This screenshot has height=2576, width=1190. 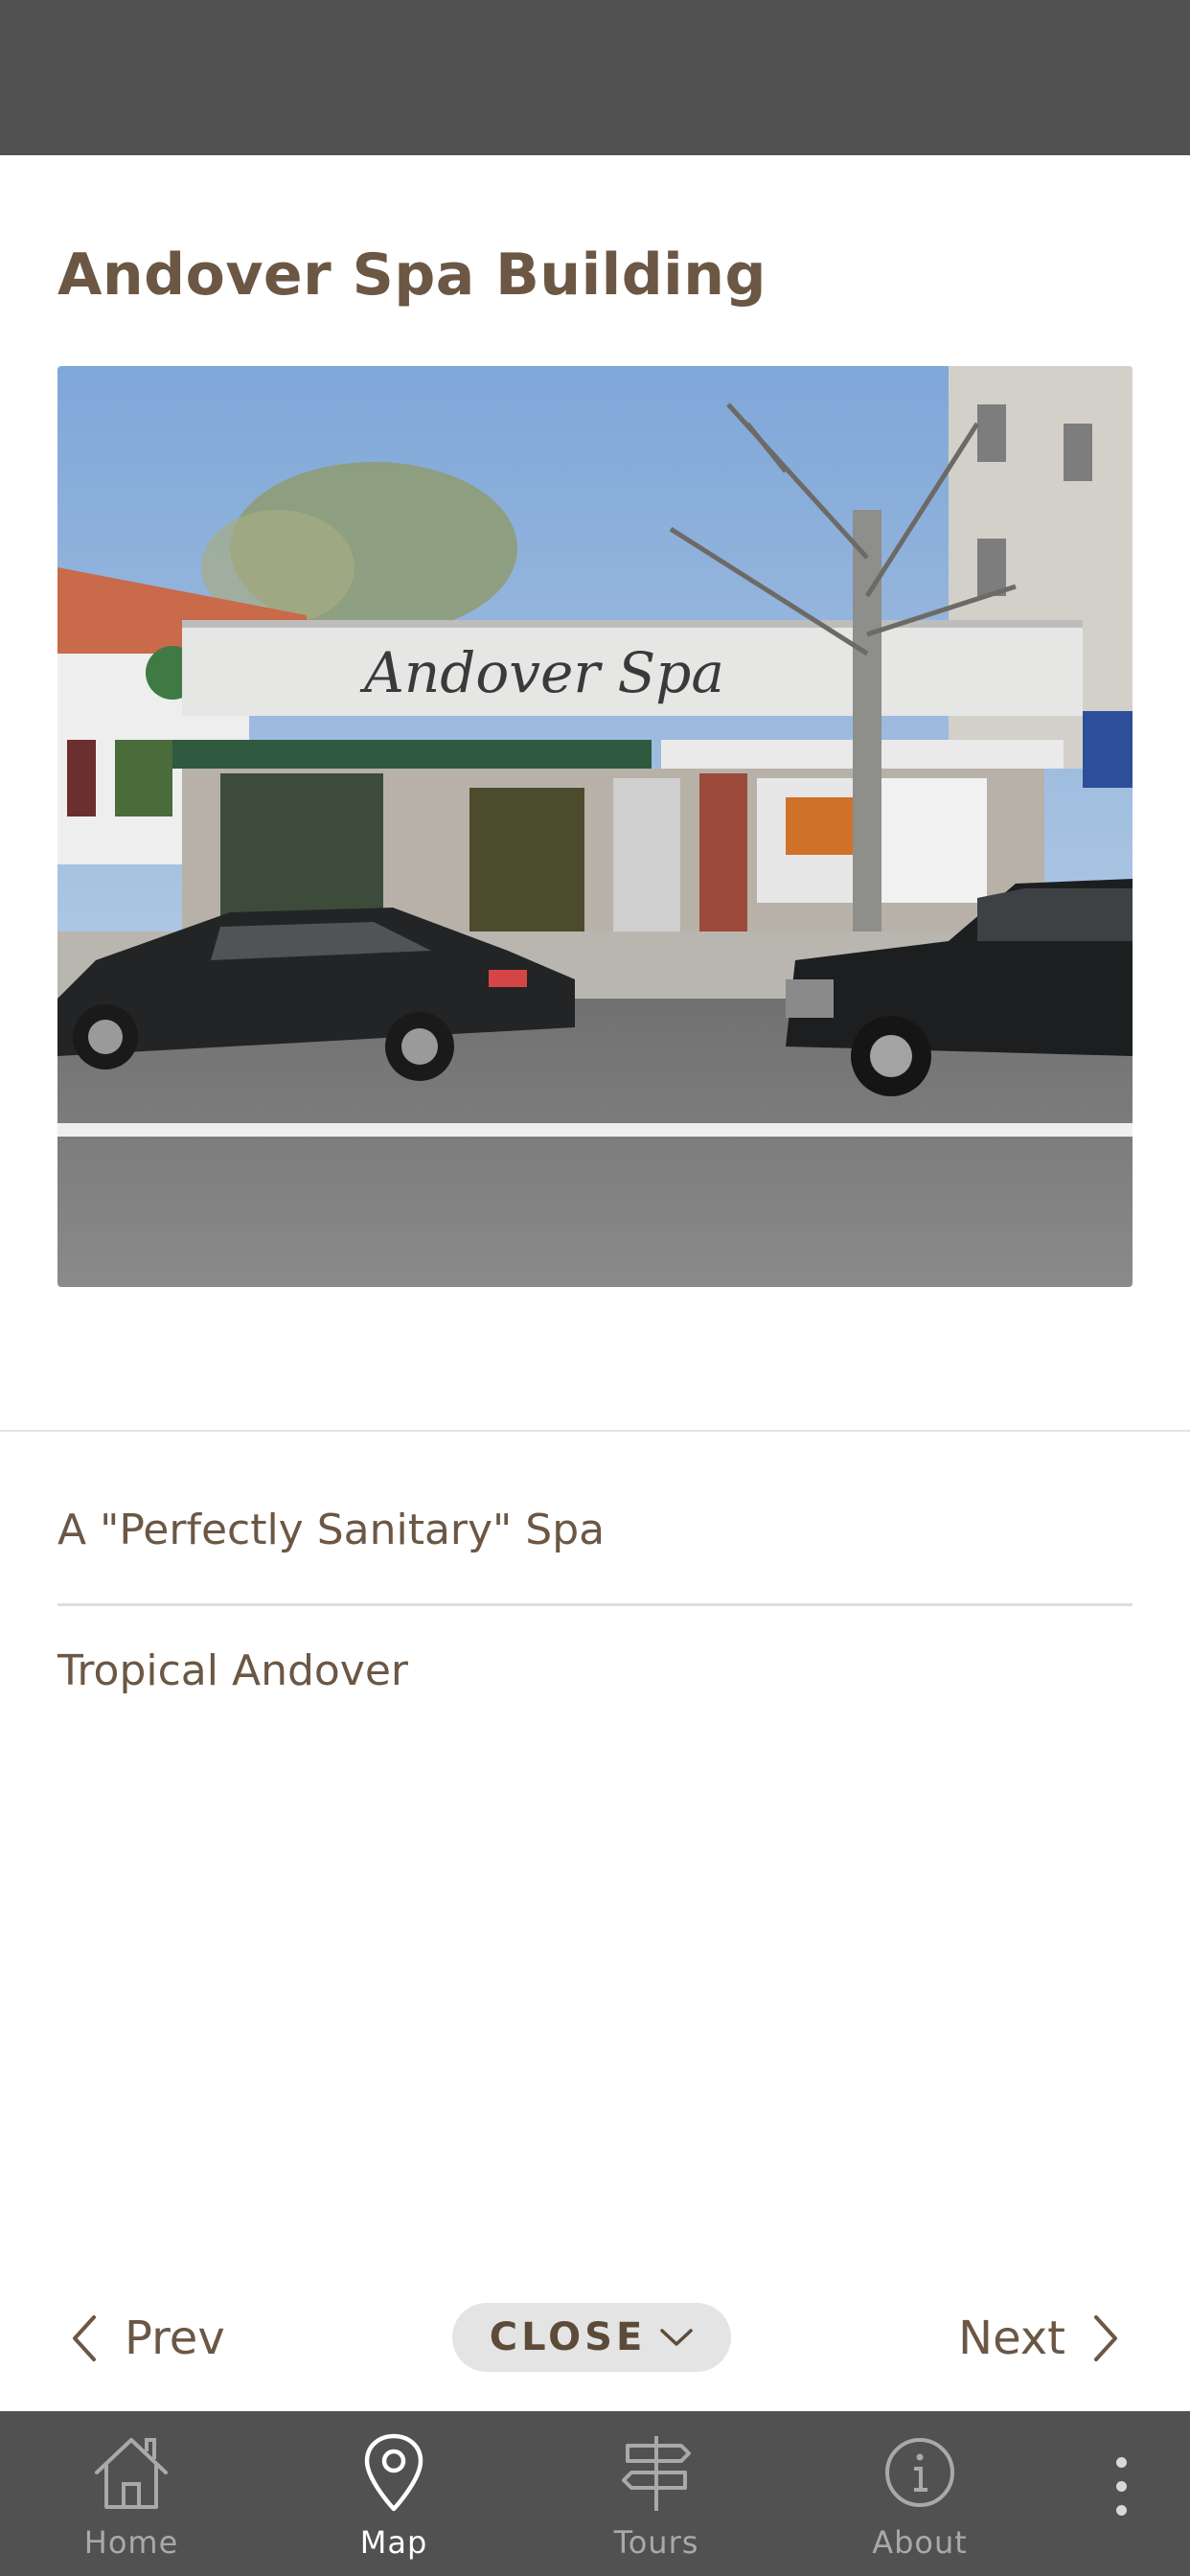 What do you see at coordinates (394, 2542) in the screenshot?
I see `tab-label: Map` at bounding box center [394, 2542].